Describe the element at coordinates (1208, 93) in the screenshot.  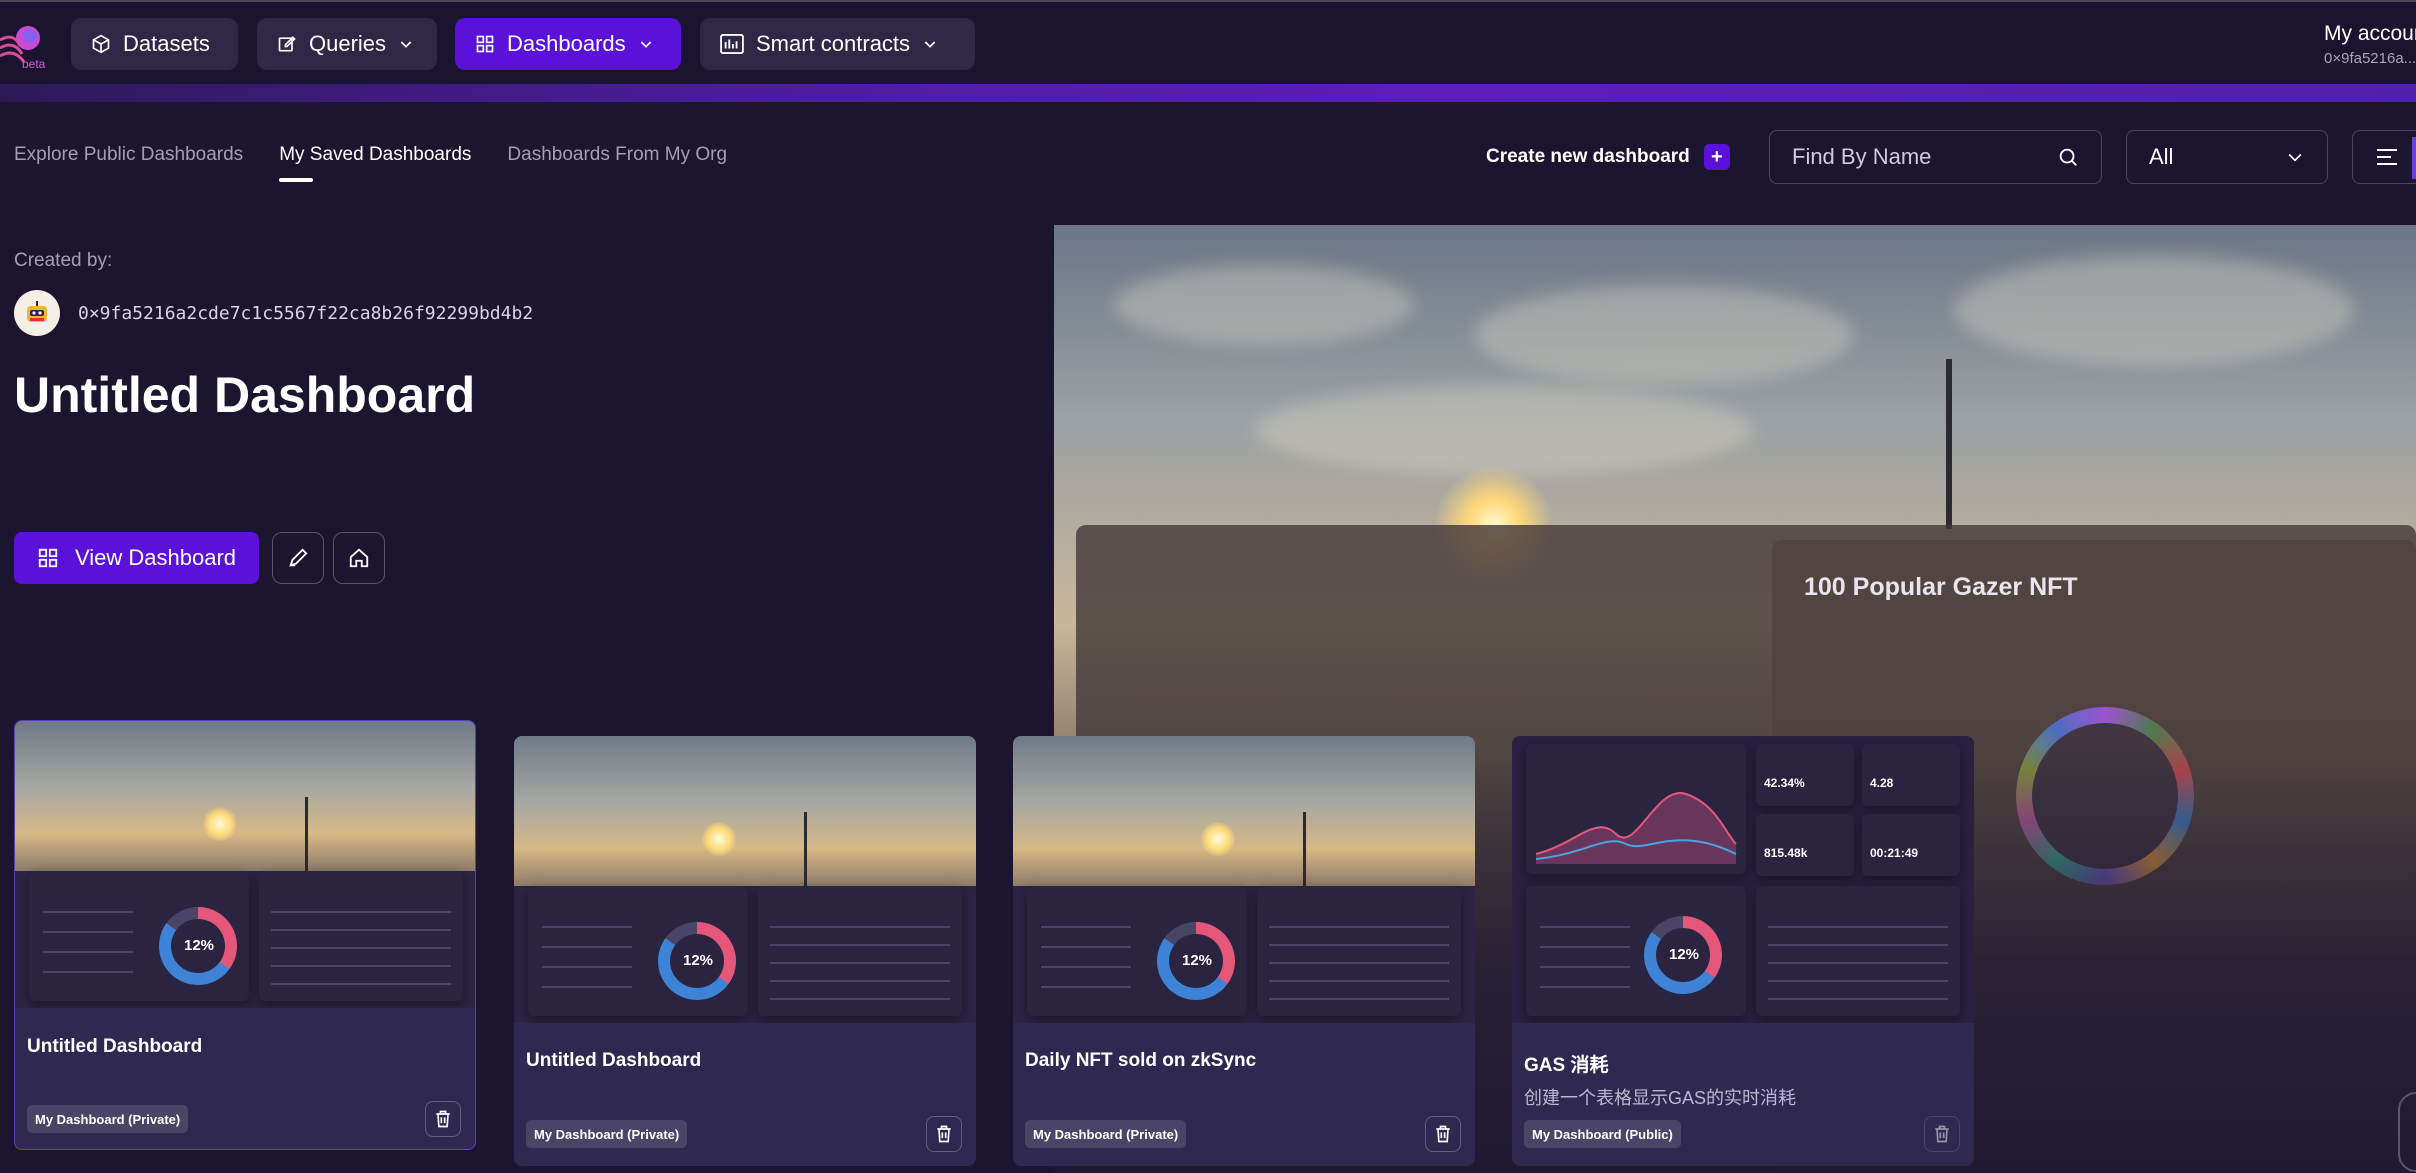
I see `header-gradient-strip` at that location.